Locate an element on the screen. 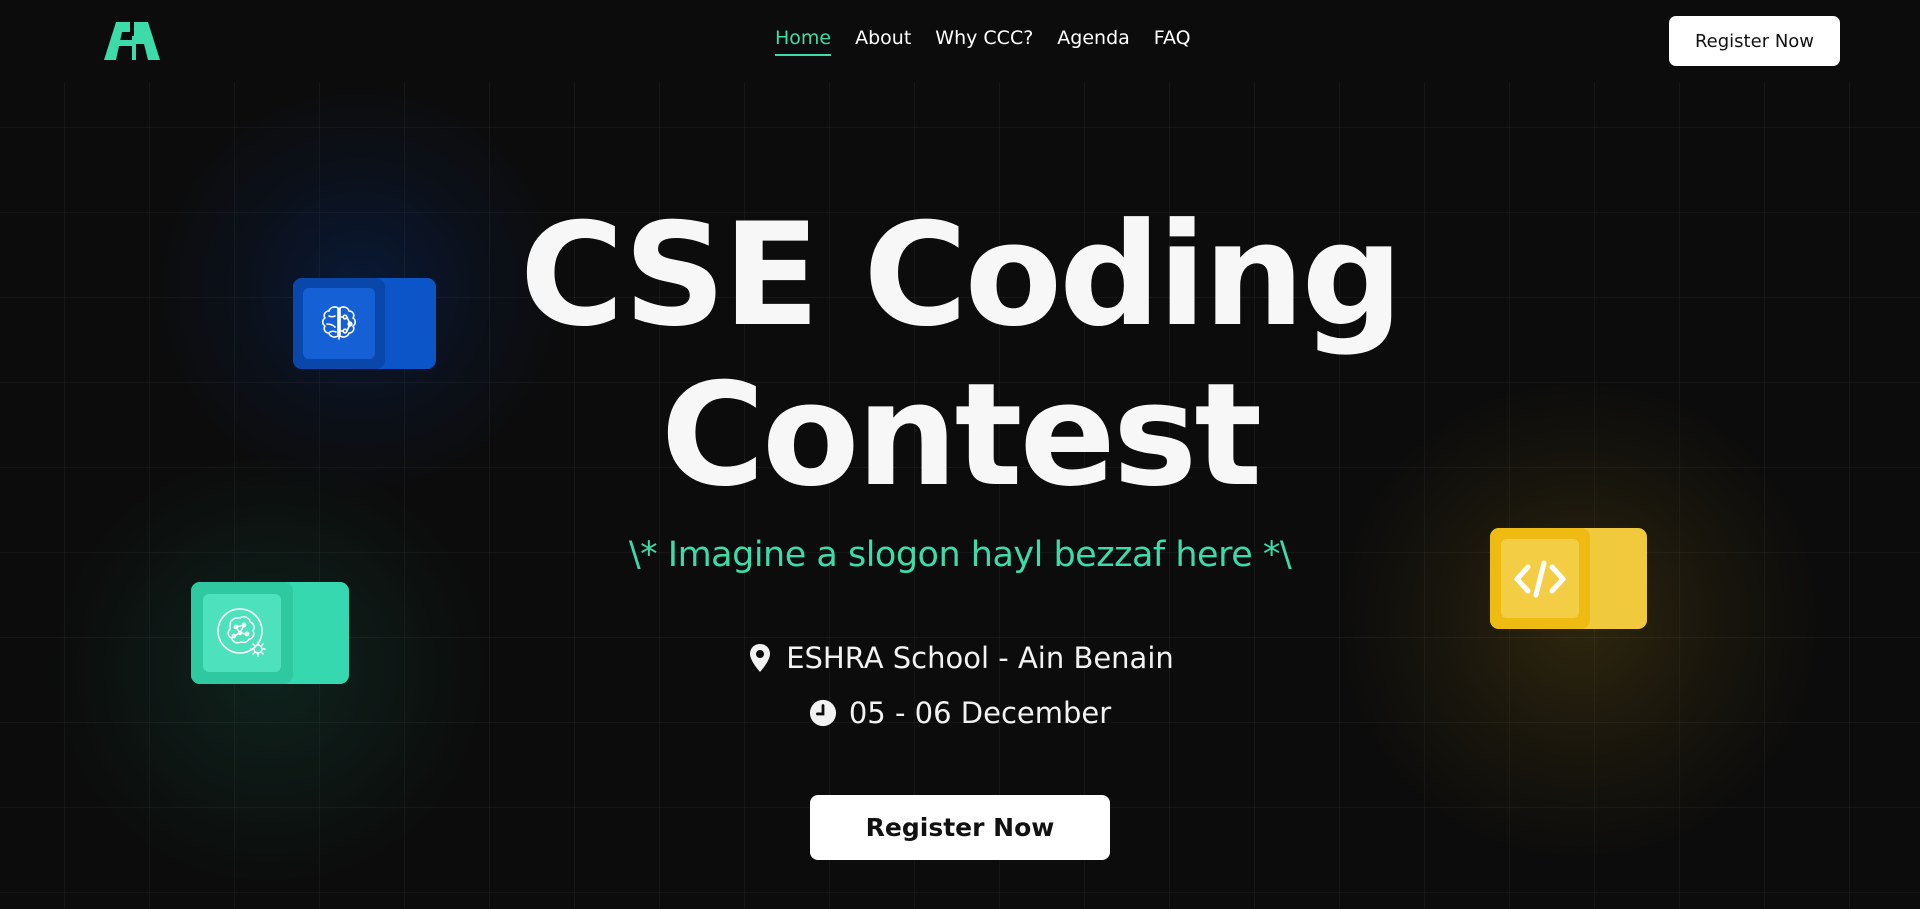 This screenshot has height=909, width=1920. ai-card is located at coordinates (270, 633).